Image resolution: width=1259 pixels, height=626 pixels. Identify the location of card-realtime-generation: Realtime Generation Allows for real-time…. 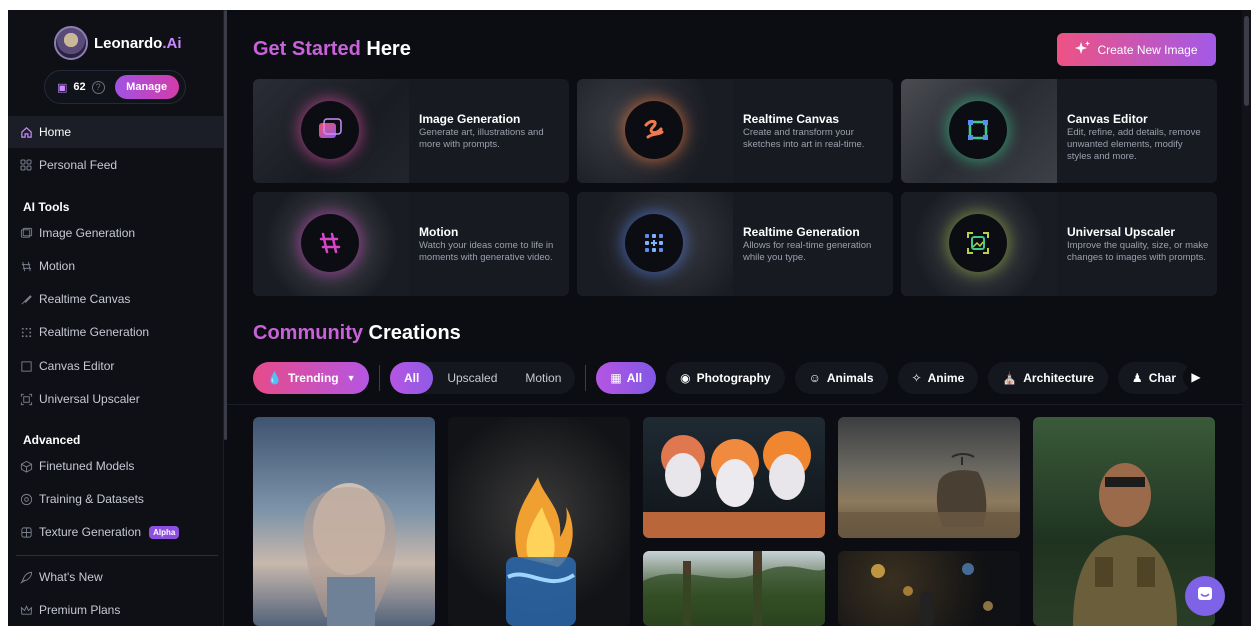
(735, 244).